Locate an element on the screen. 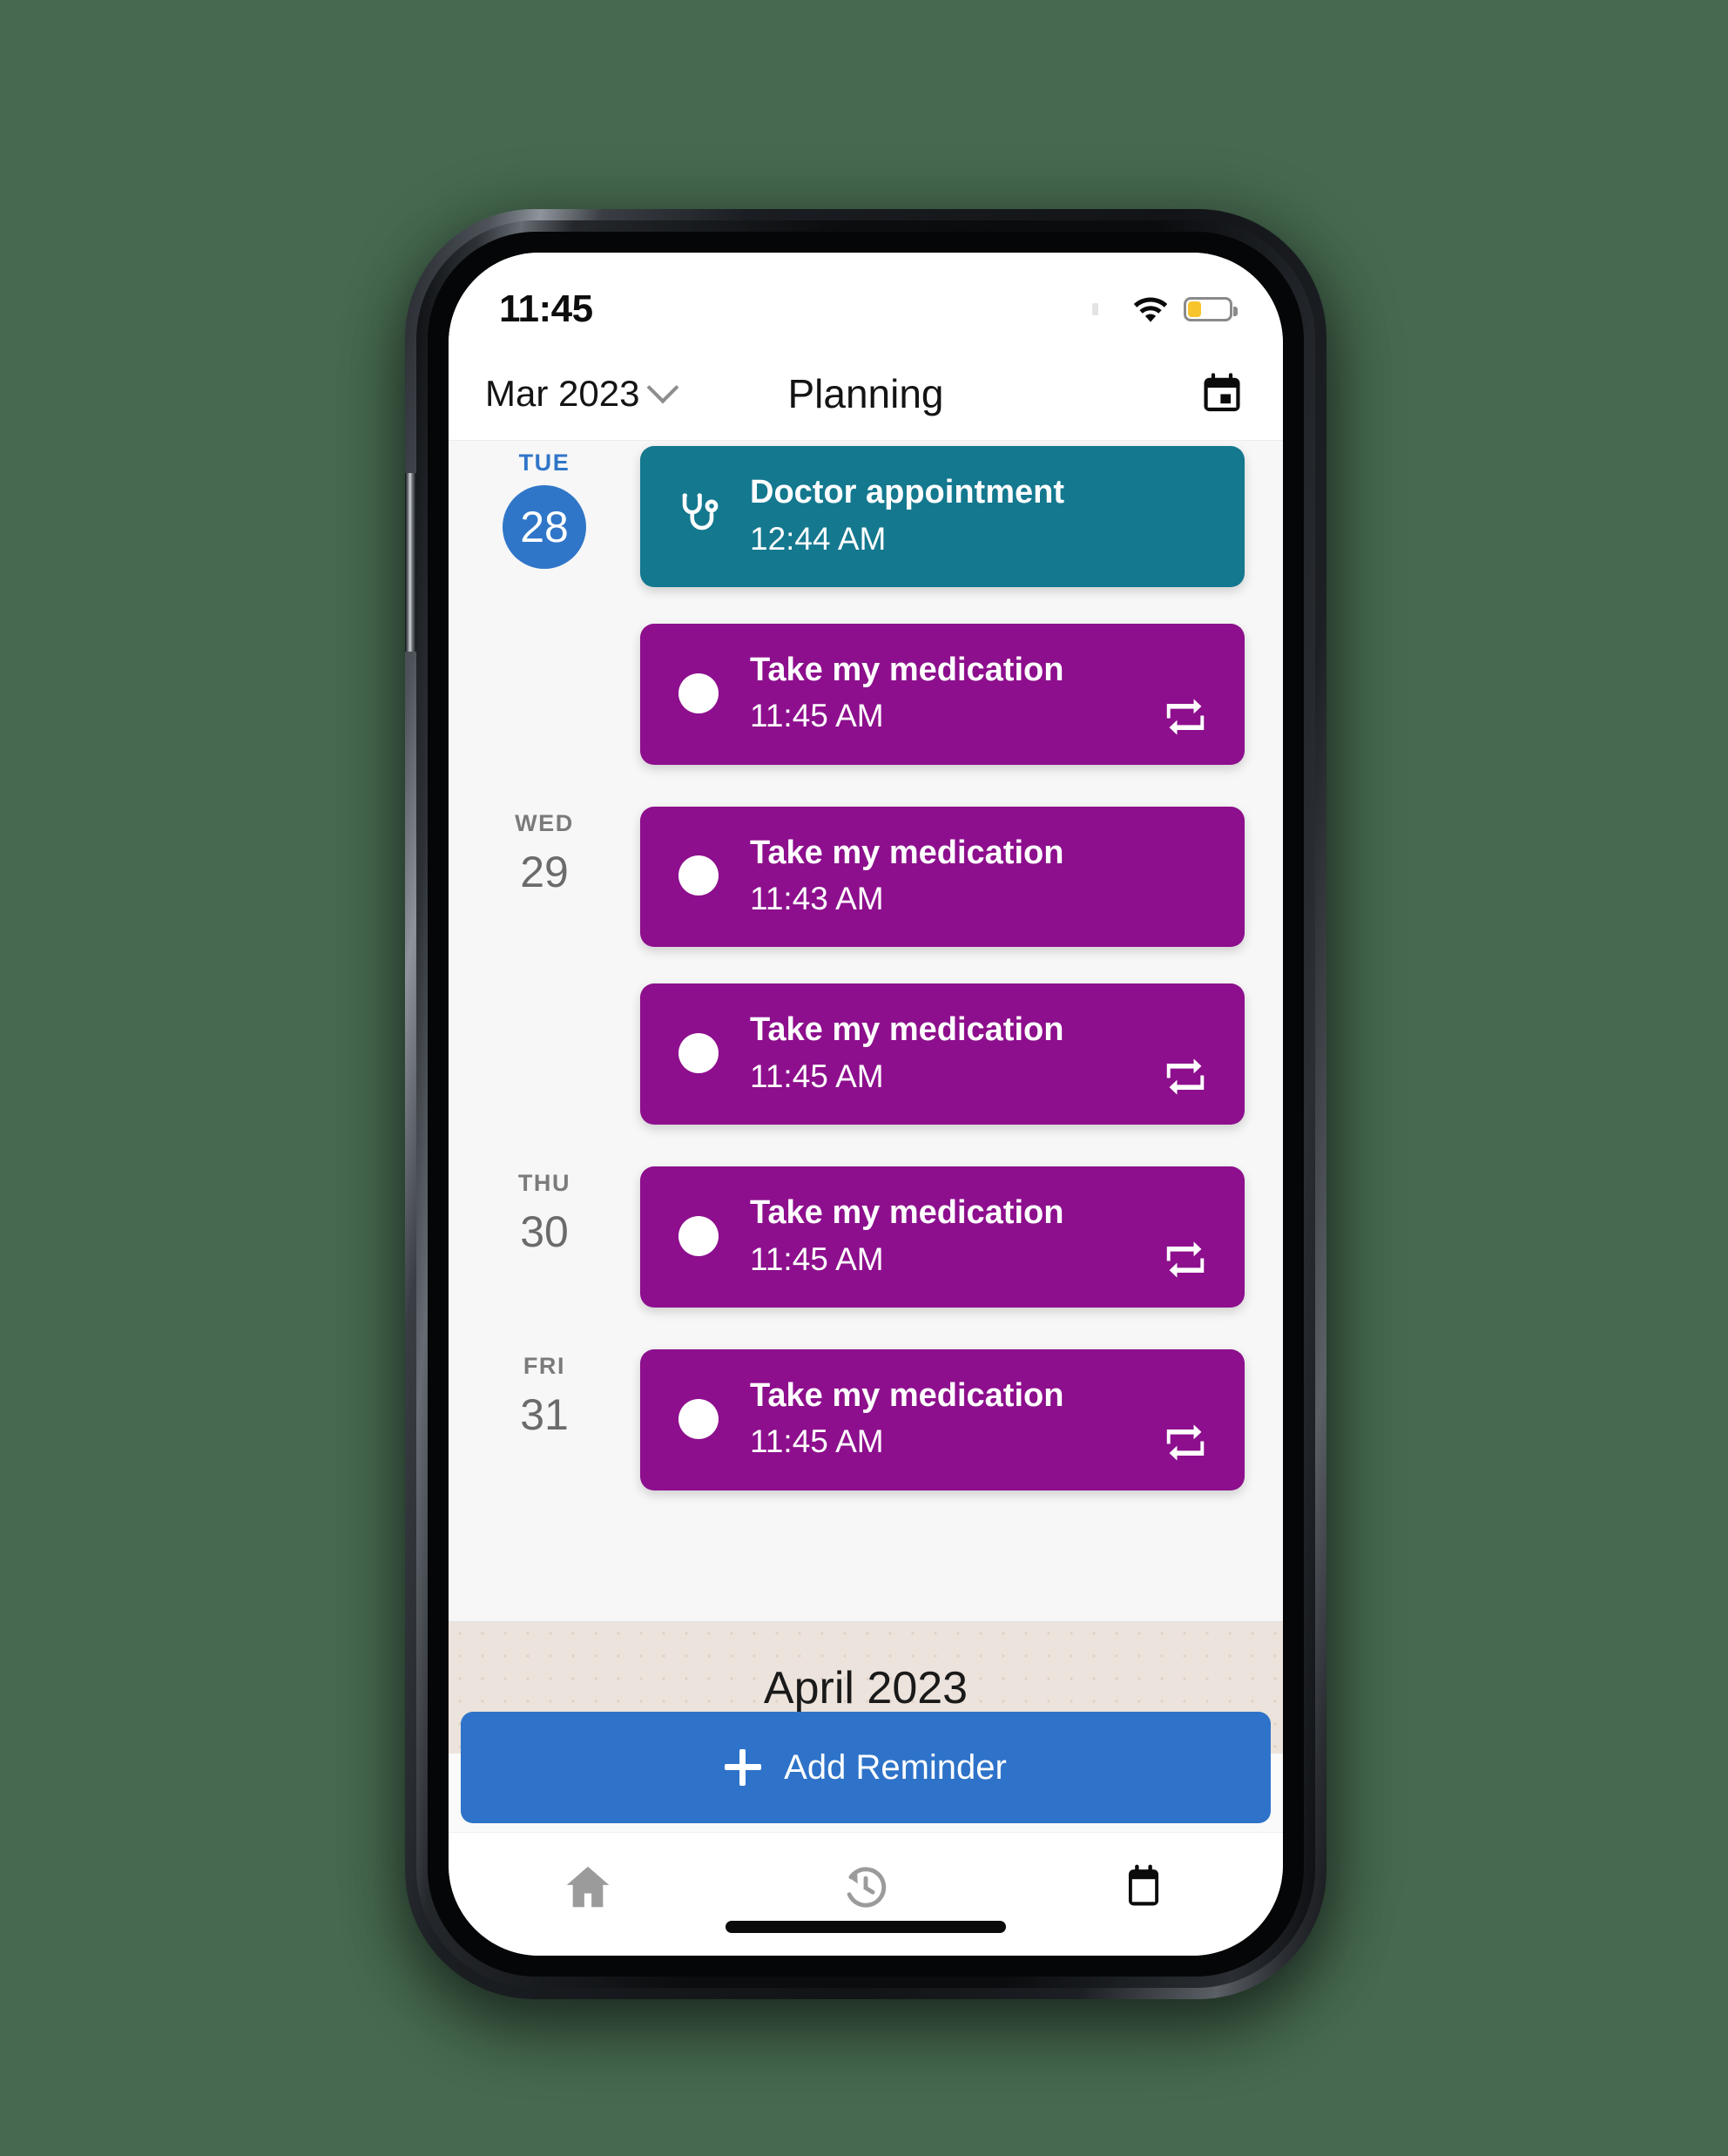 The height and width of the screenshot is (2156, 1728). app-bar: Mar 2023 Planning is located at coordinates (866, 394).